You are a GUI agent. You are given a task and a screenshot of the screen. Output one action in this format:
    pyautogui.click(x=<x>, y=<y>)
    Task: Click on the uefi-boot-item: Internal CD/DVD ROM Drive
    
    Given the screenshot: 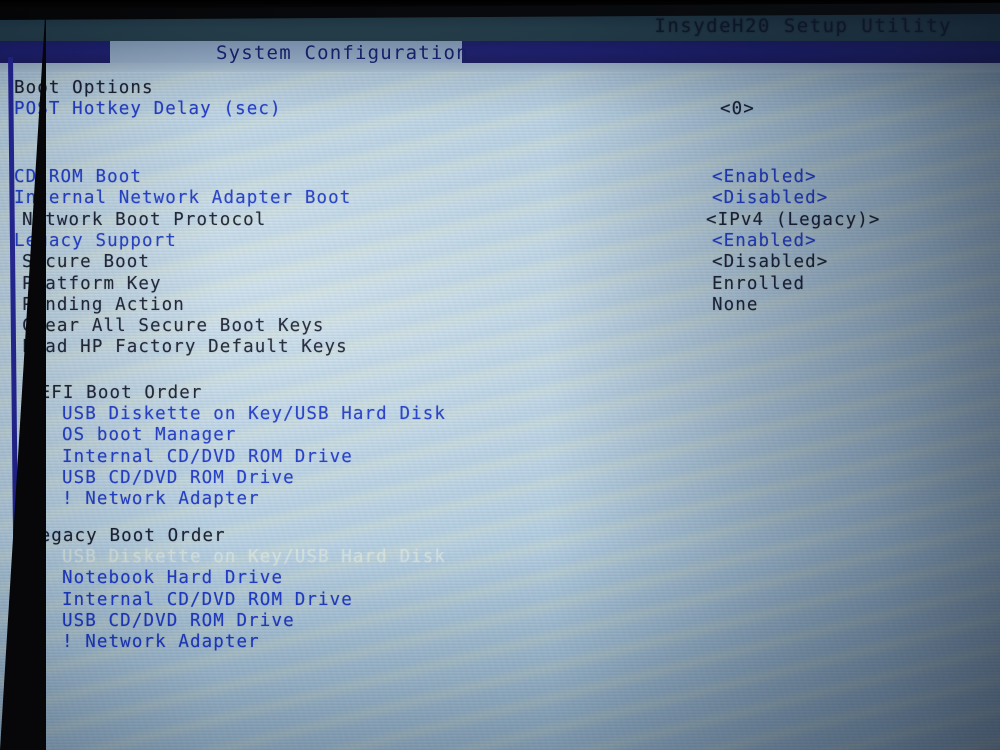 What is the action you would take?
    pyautogui.click(x=207, y=457)
    